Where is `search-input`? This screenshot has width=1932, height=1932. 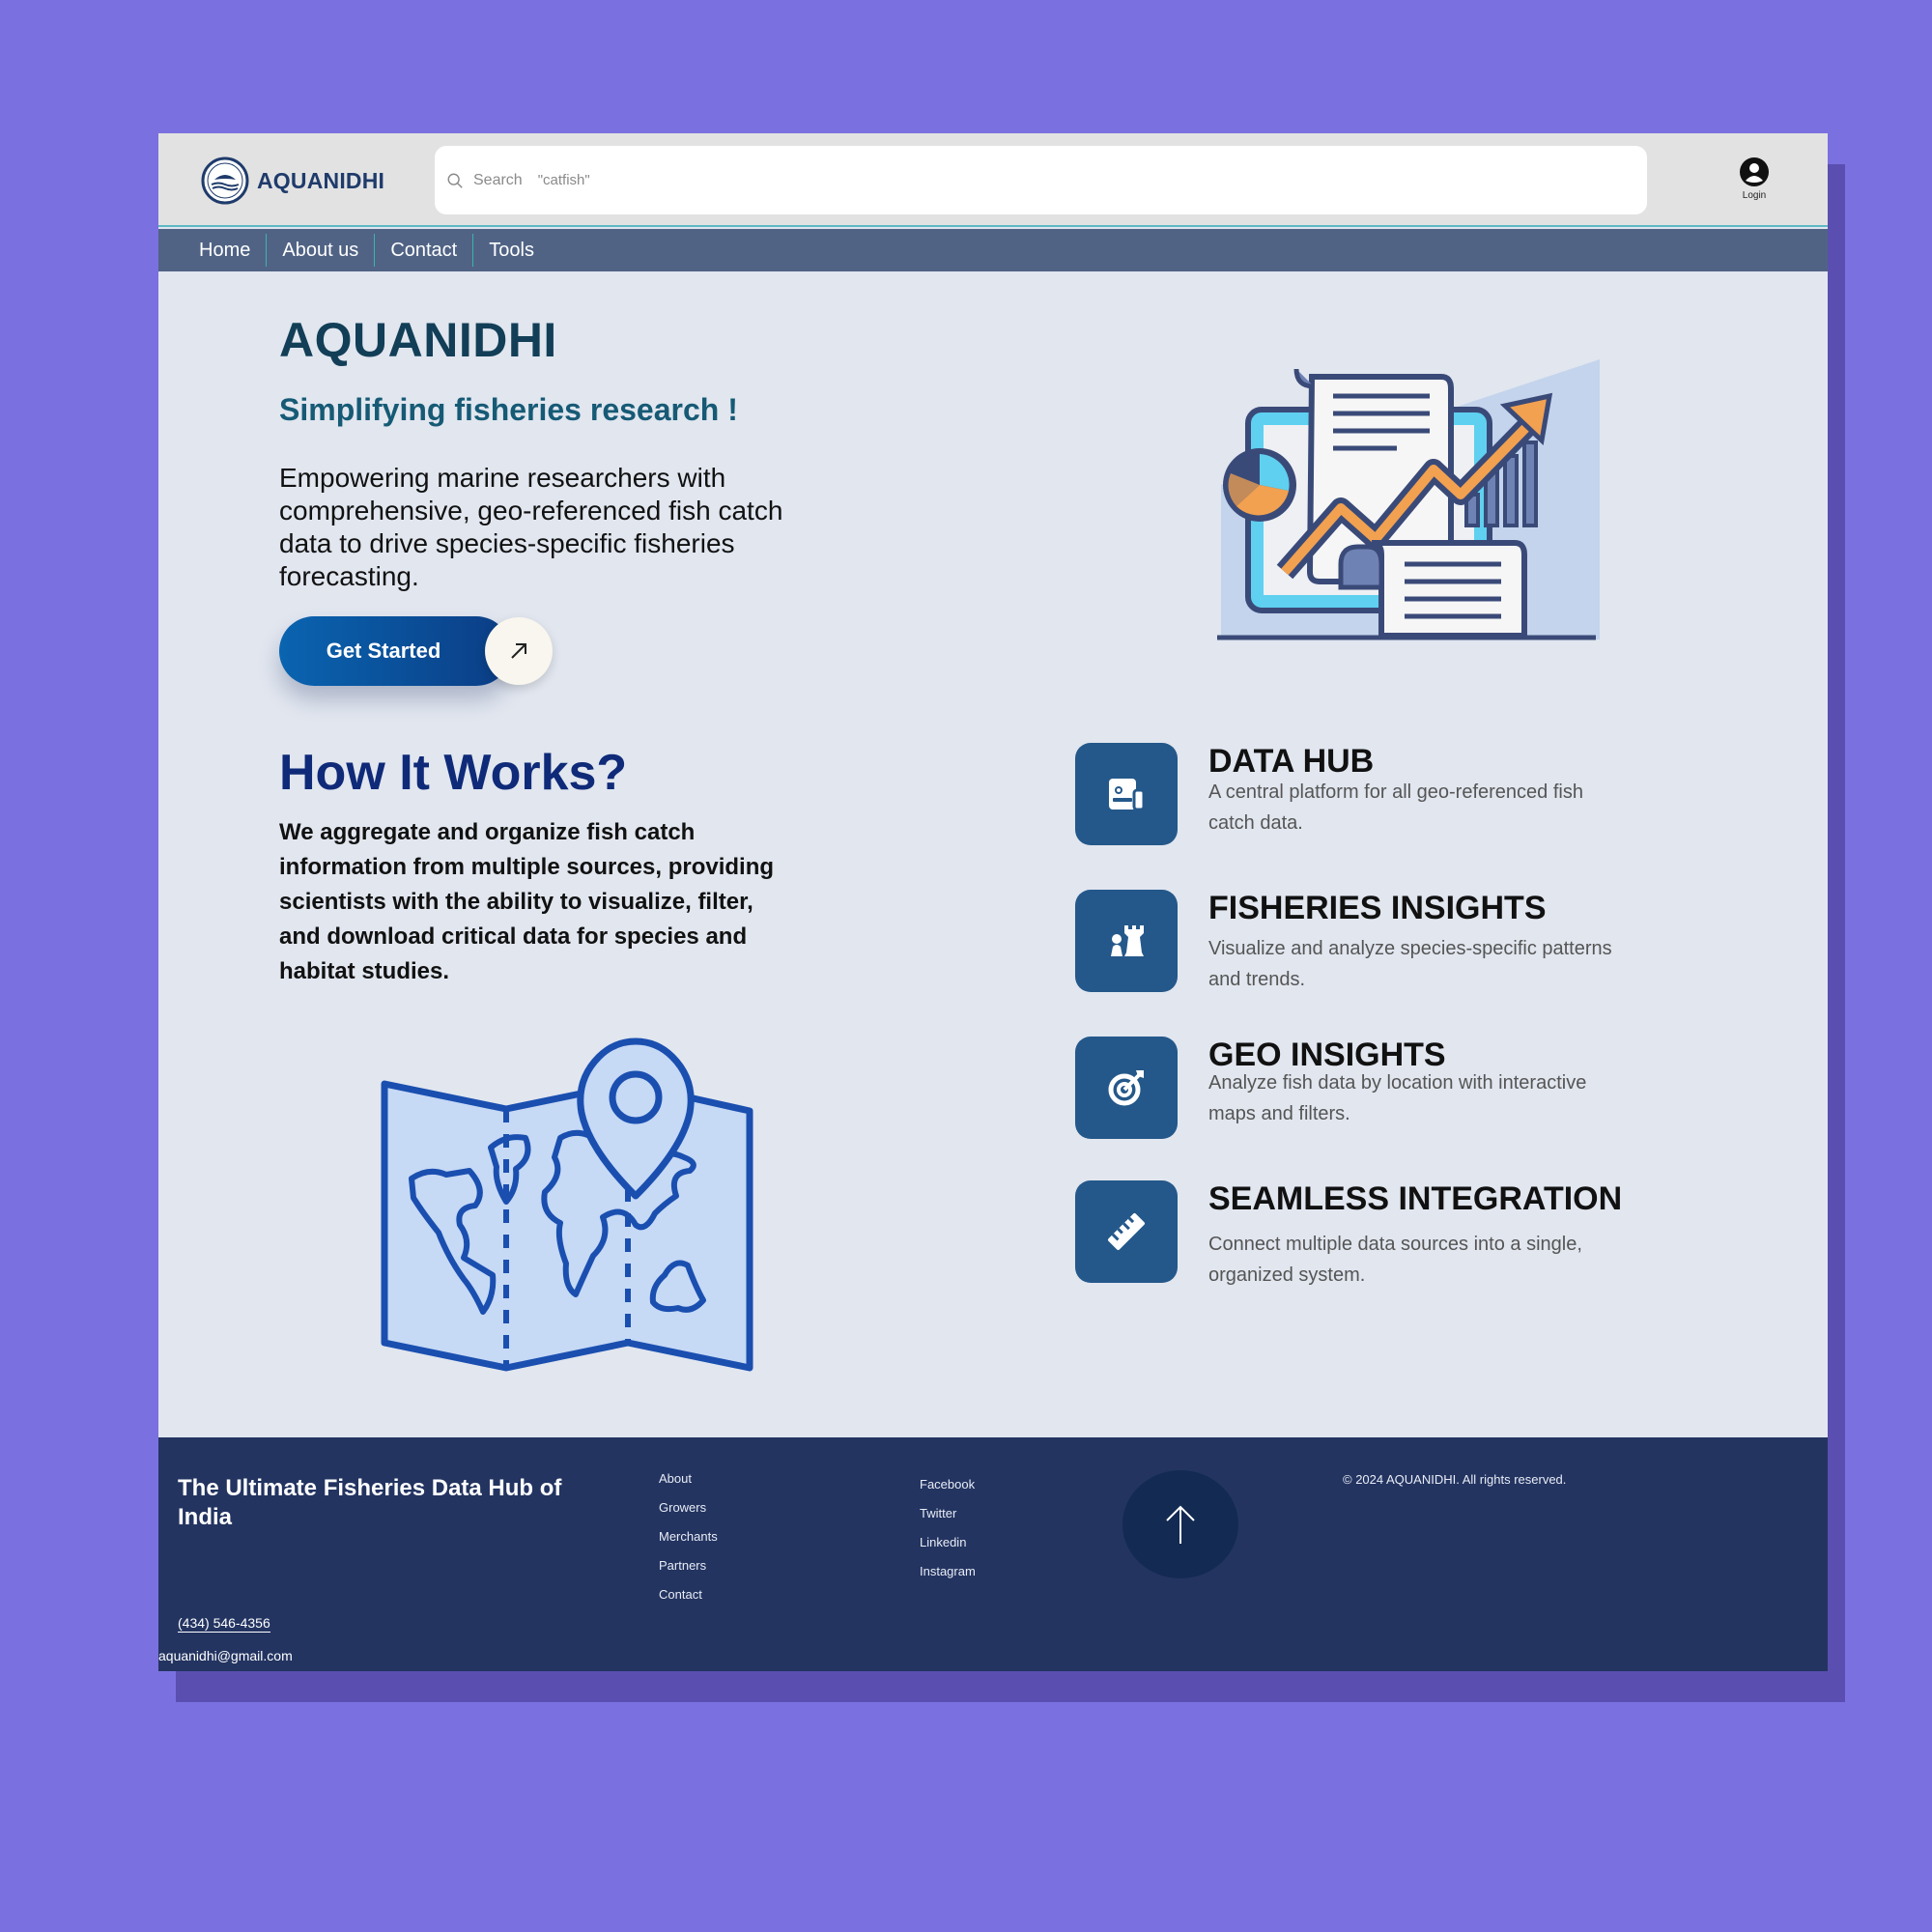 search-input is located at coordinates (966, 180).